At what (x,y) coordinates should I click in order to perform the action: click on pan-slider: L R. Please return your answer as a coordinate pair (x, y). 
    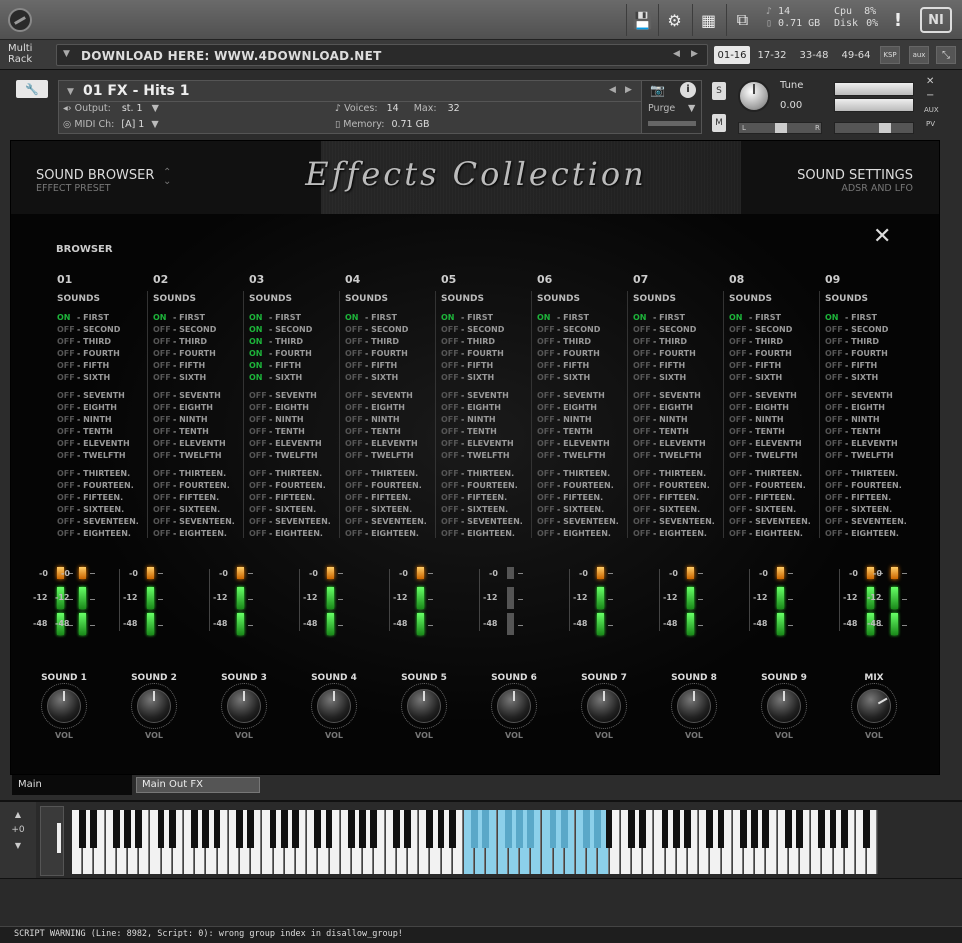
    Looking at the image, I should click on (780, 128).